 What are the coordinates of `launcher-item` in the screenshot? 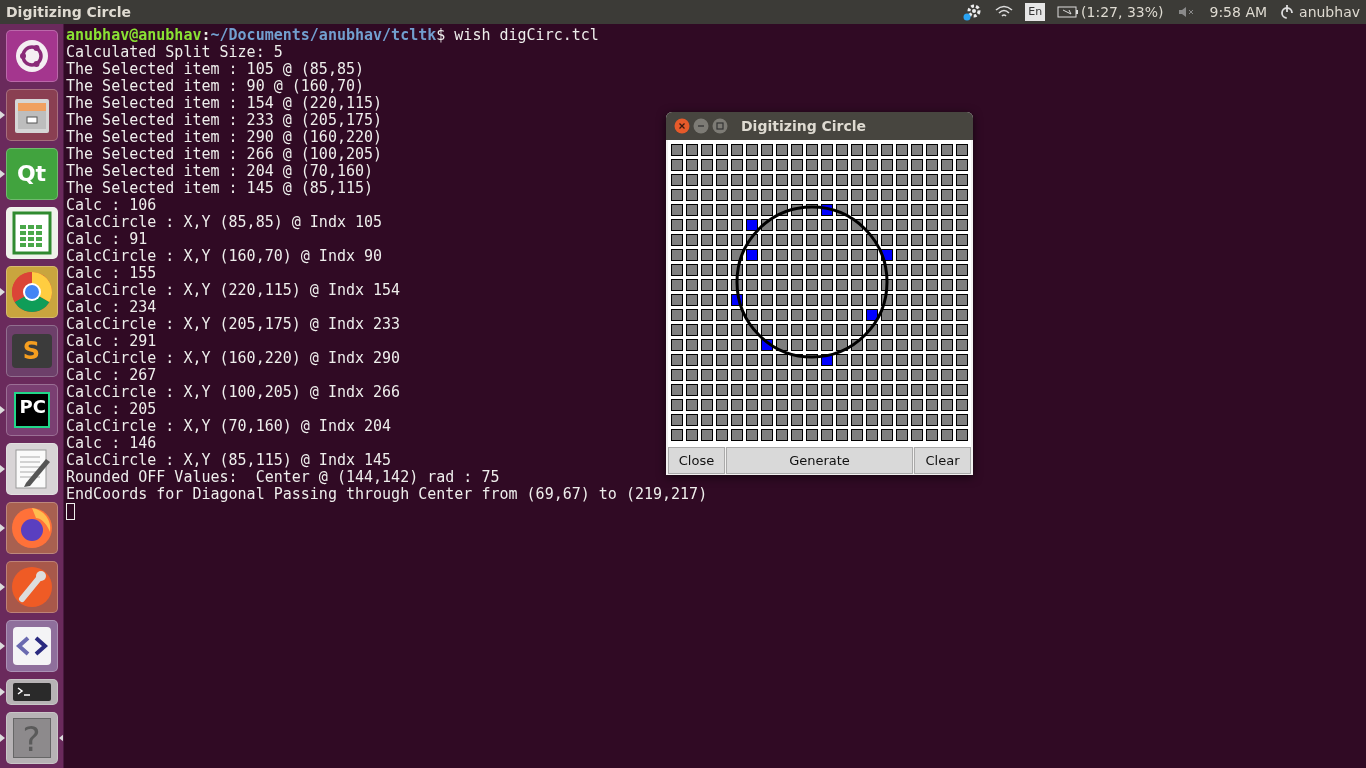 It's located at (31, 469).